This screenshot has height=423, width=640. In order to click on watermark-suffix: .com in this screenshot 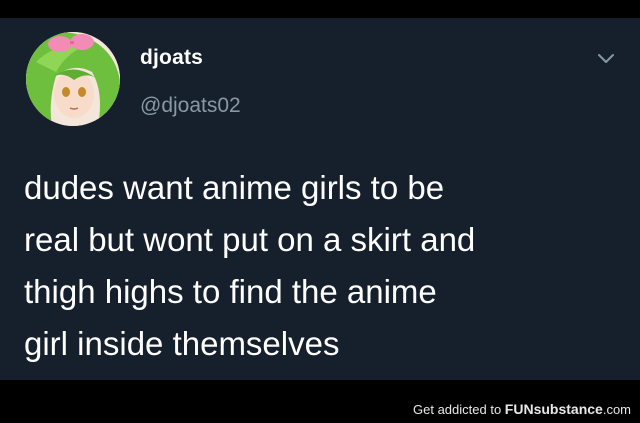, I will do `click(616, 409)`.